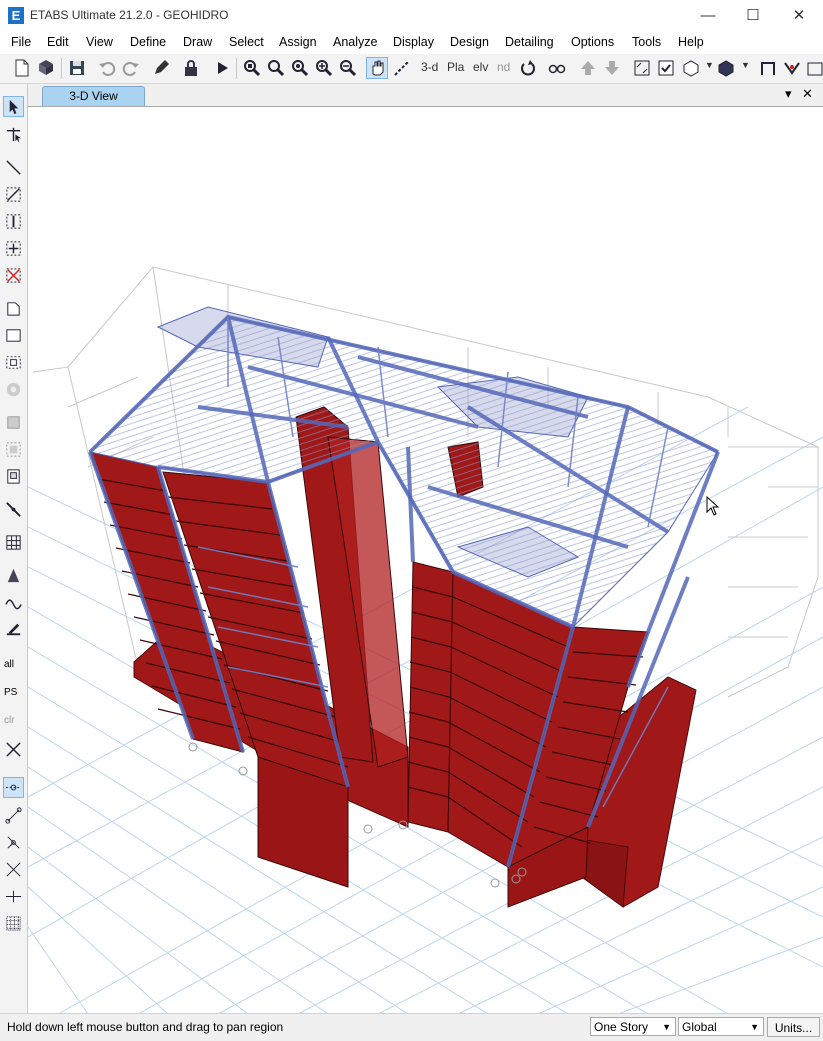 This screenshot has height=1041, width=823. Describe the element at coordinates (13, 842) in the screenshot. I see `snap-intersections-icon` at that location.